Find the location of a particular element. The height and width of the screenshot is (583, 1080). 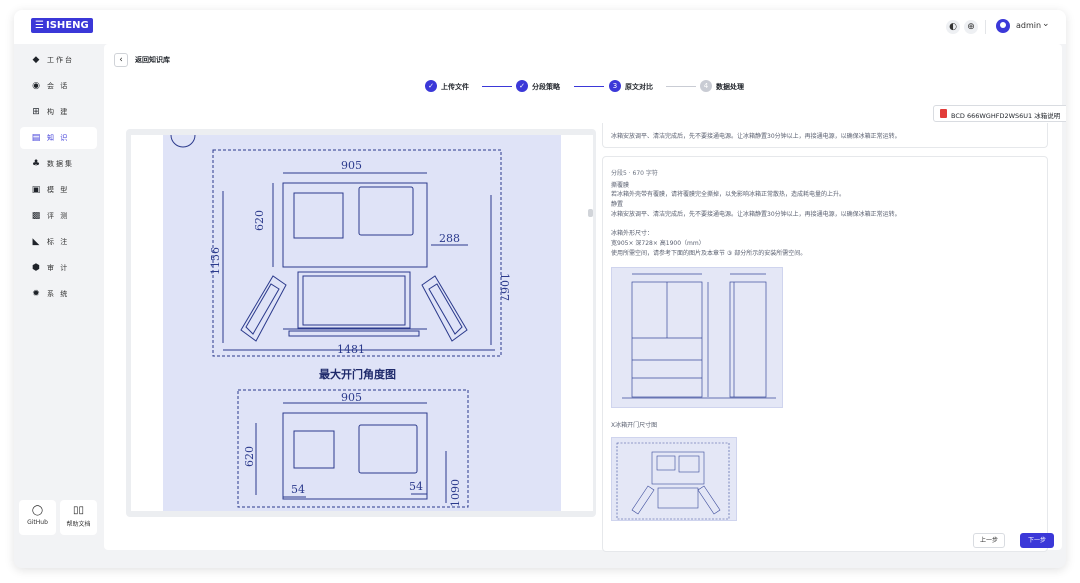

door-open-drawing is located at coordinates (673, 481).